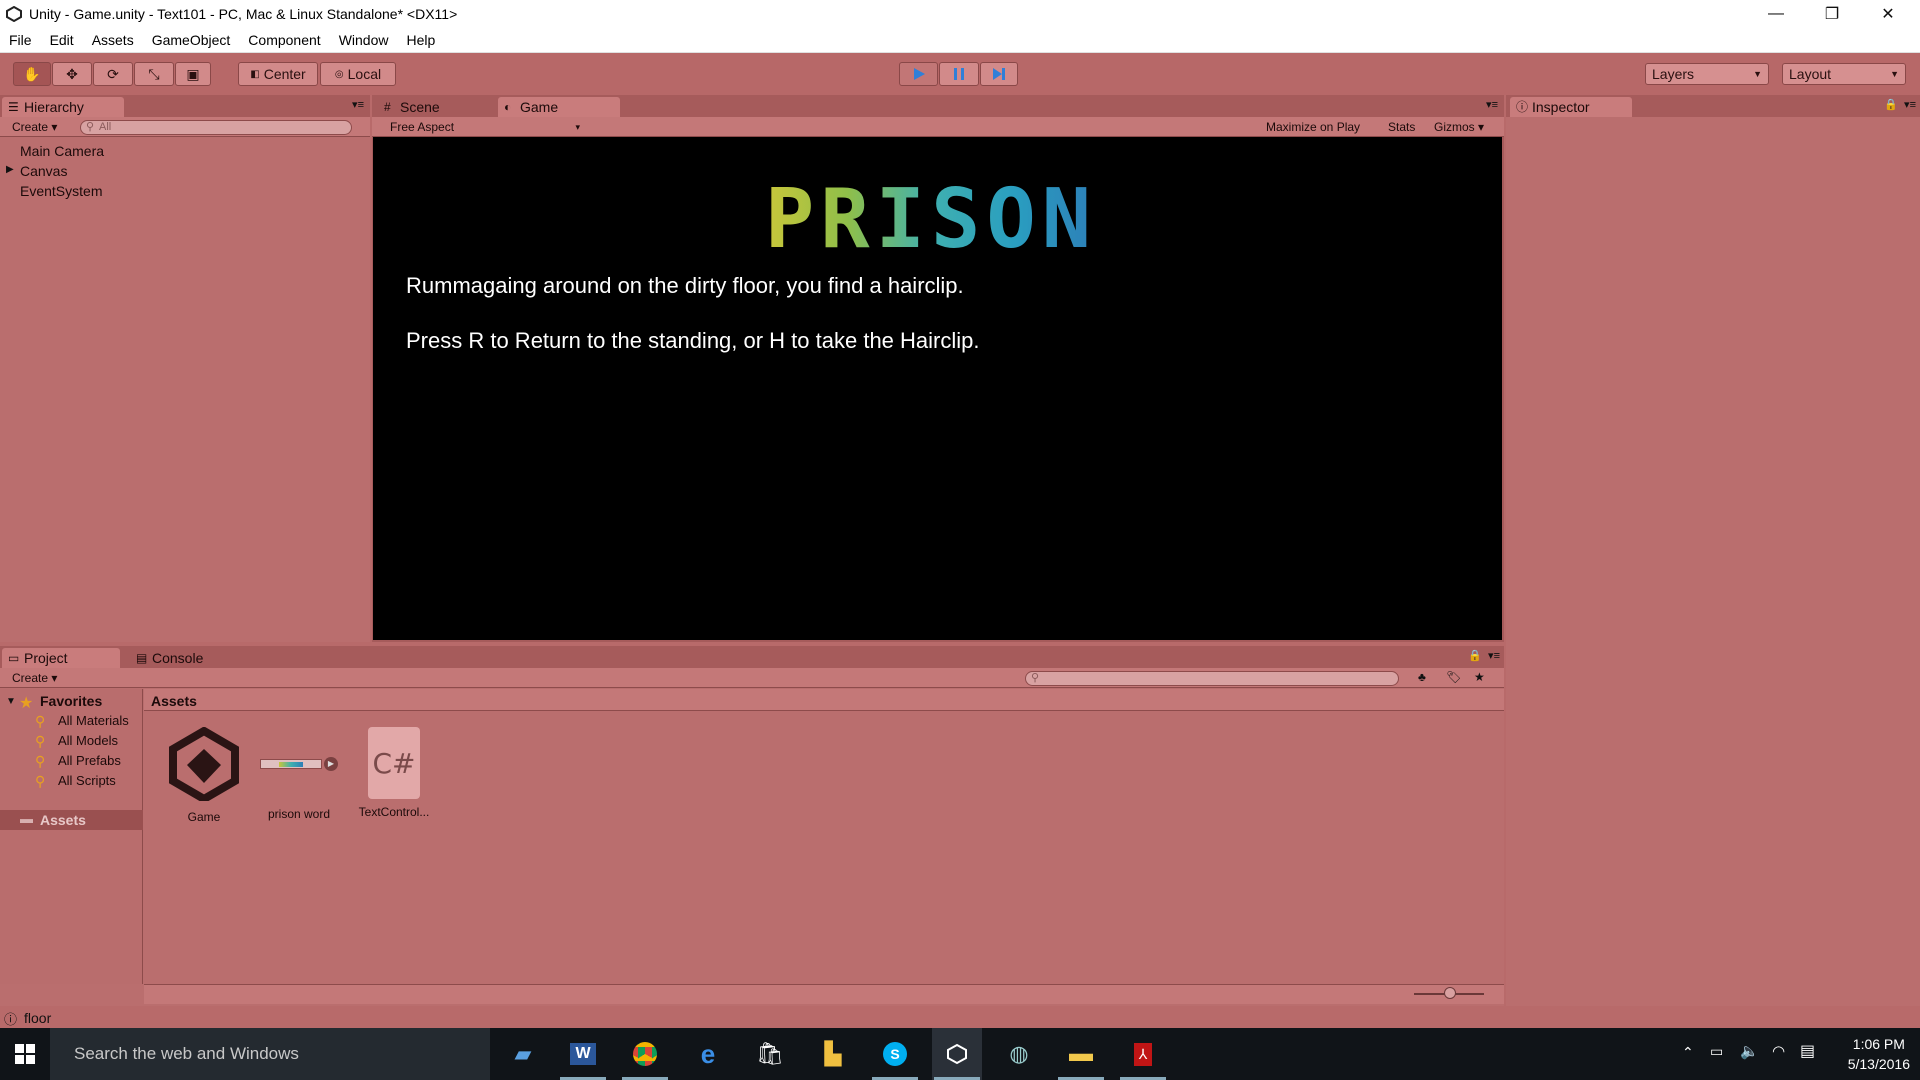 The height and width of the screenshot is (1080, 1920). Describe the element at coordinates (93, 720) in the screenshot. I see `favorite-all-materials: All Materials` at that location.